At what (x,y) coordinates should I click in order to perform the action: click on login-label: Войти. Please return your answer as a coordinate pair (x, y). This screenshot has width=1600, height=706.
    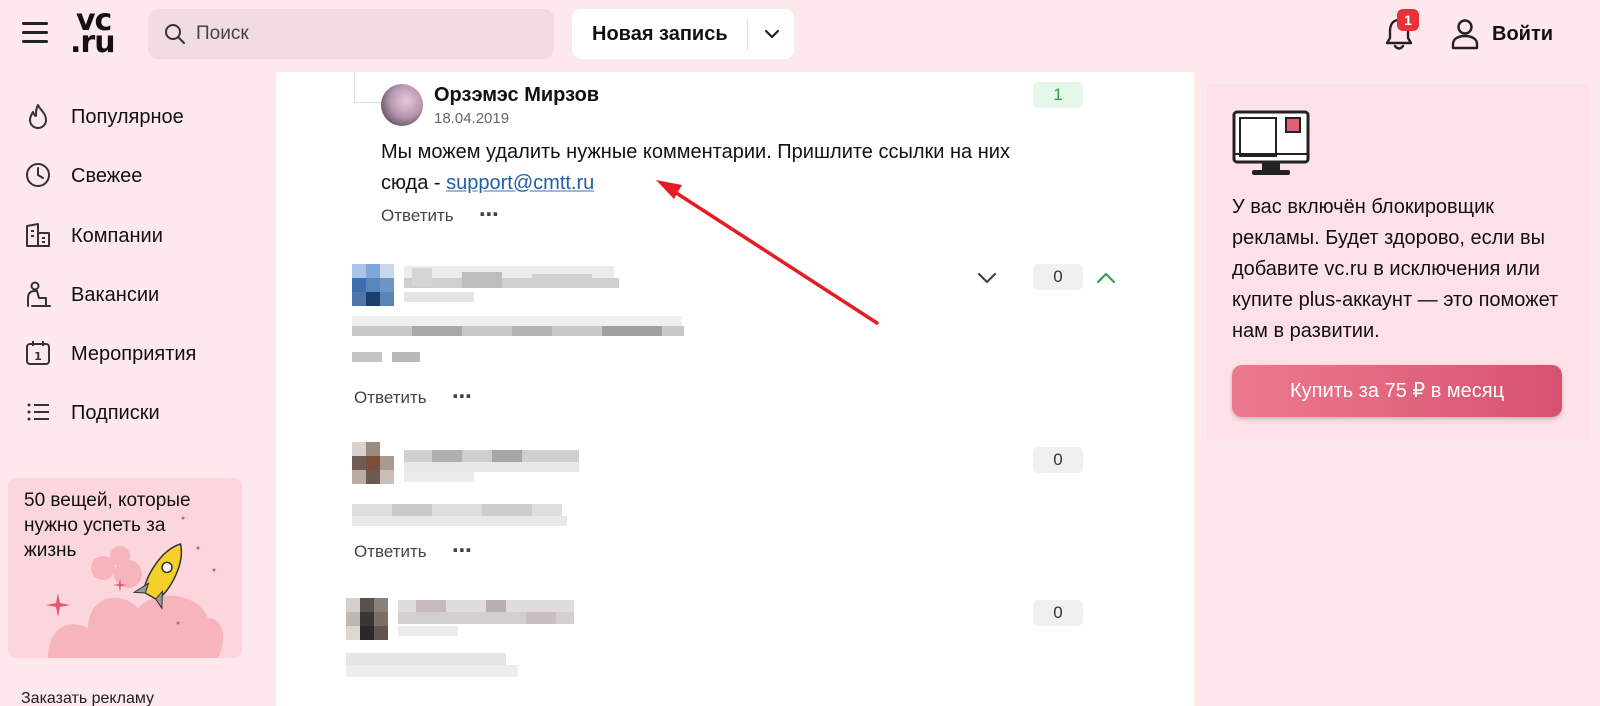
    Looking at the image, I should click on (1523, 34).